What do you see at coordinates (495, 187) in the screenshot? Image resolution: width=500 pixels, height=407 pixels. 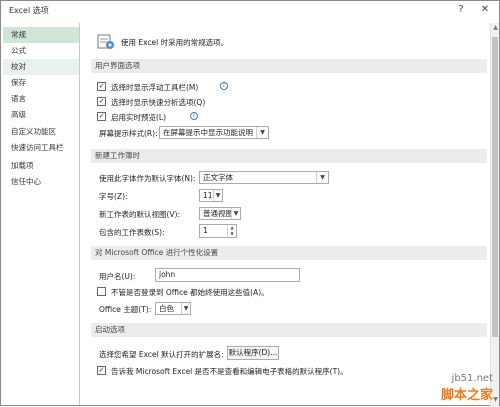 I see `scroll-thumb` at bounding box center [495, 187].